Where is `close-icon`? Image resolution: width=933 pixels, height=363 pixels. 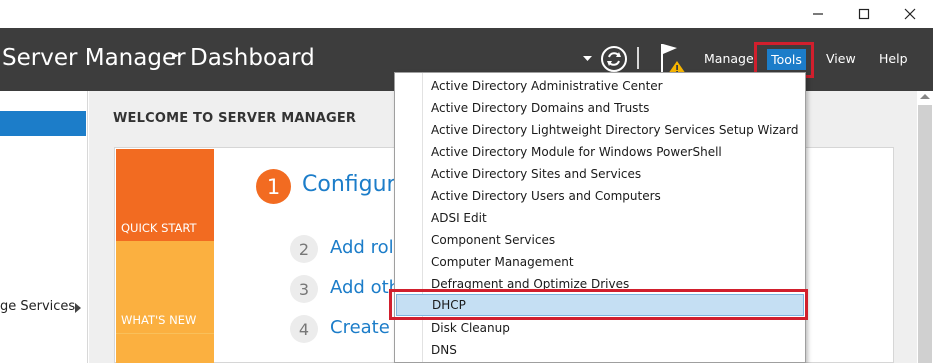
close-icon is located at coordinates (910, 14).